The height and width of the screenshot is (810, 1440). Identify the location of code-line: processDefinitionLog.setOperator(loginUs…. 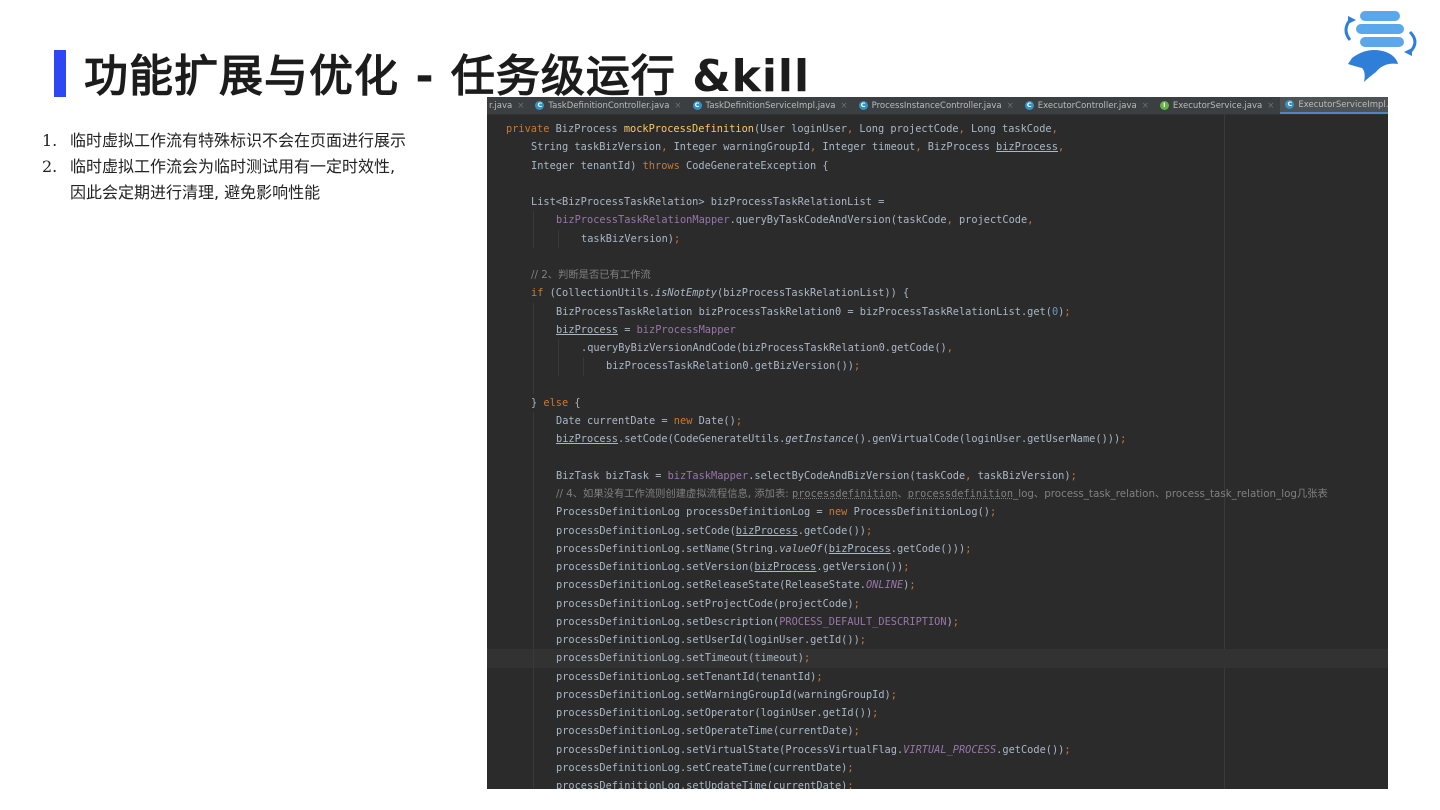
(937, 713).